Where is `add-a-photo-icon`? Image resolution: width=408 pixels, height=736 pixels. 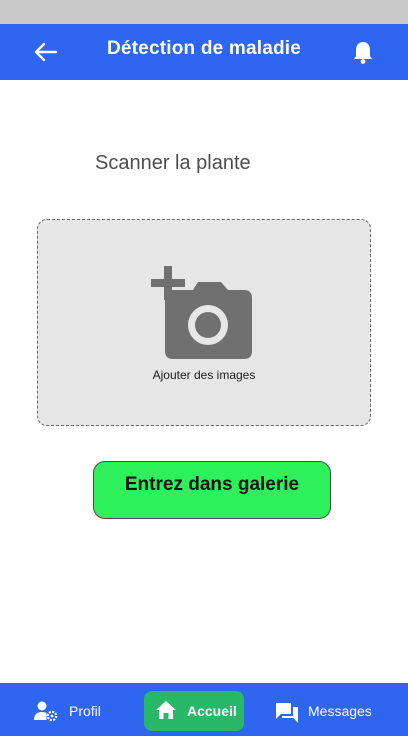 add-a-photo-icon is located at coordinates (203, 313).